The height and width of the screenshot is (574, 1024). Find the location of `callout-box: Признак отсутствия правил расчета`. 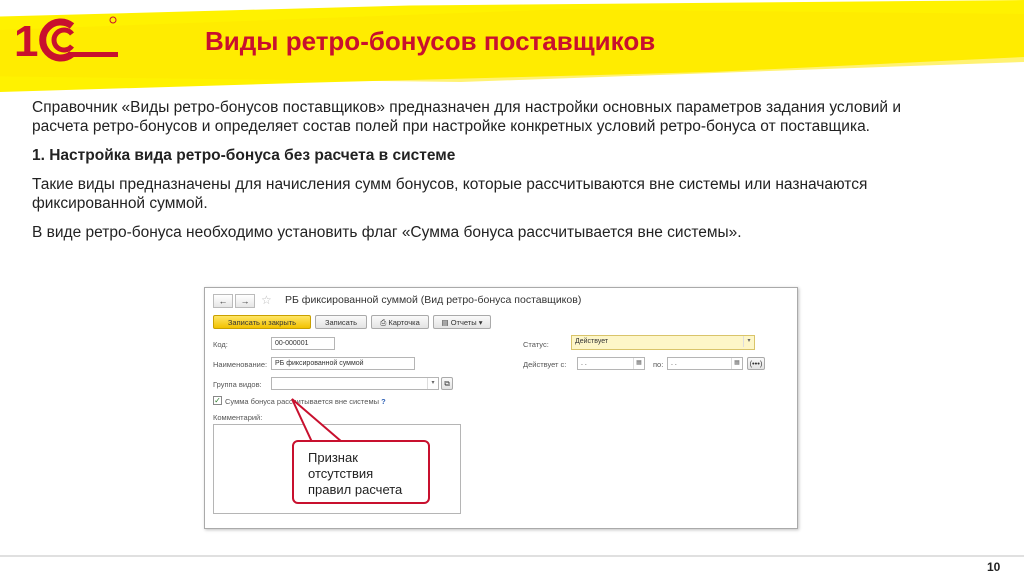

callout-box: Признак отсутствия правил расчета is located at coordinates (361, 472).